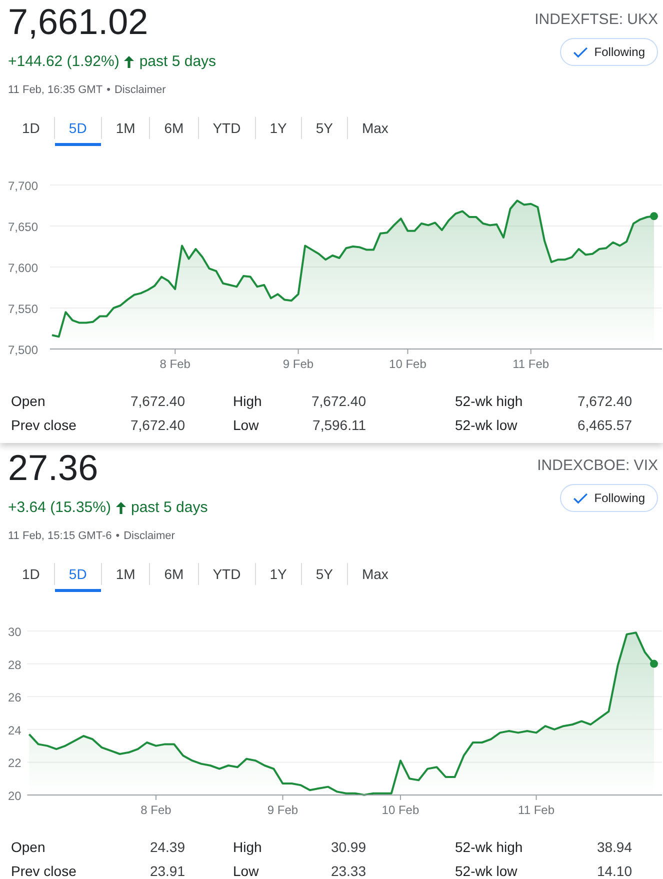  What do you see at coordinates (64, 62) in the screenshot?
I see `change-amount: +144.62 (1.92%)` at bounding box center [64, 62].